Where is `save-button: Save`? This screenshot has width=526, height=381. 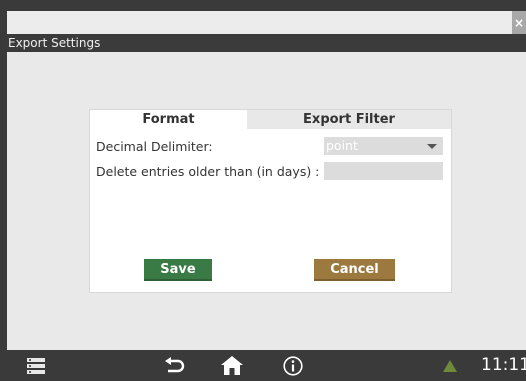
save-button: Save is located at coordinates (178, 270).